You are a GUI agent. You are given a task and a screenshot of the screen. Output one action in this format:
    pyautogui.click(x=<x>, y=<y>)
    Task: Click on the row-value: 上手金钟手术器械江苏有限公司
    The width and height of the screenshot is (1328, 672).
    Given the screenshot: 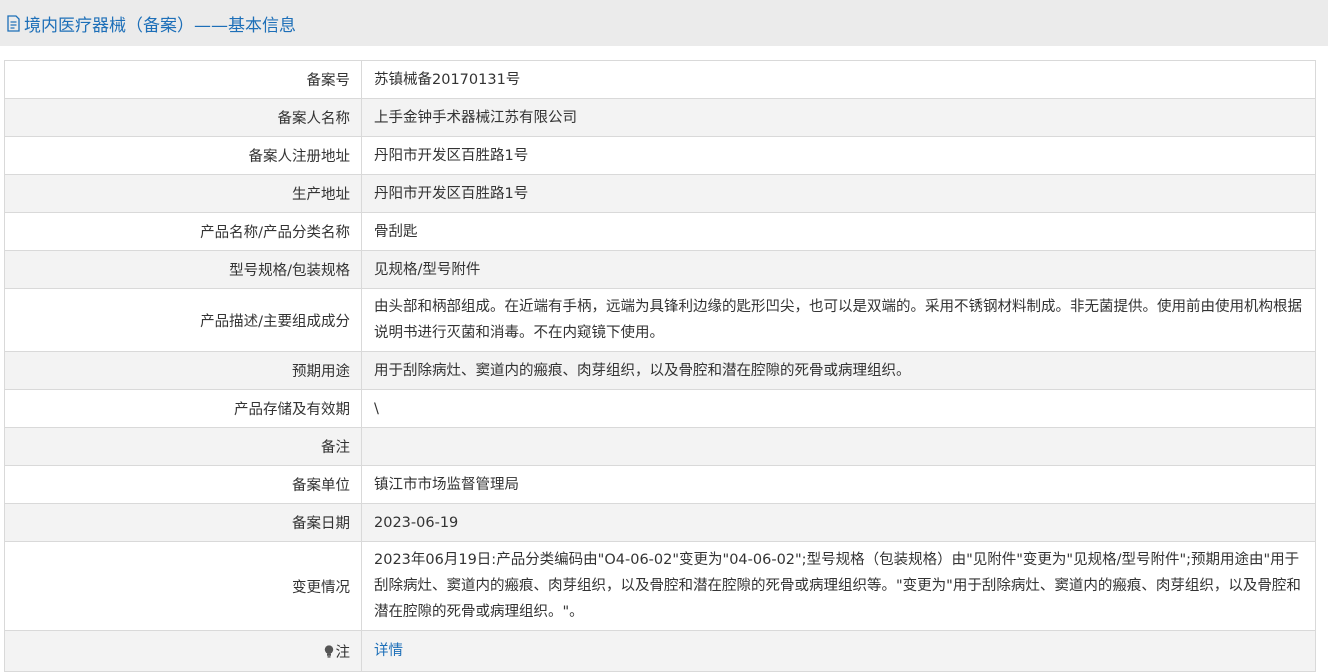 What is the action you would take?
    pyautogui.click(x=838, y=117)
    